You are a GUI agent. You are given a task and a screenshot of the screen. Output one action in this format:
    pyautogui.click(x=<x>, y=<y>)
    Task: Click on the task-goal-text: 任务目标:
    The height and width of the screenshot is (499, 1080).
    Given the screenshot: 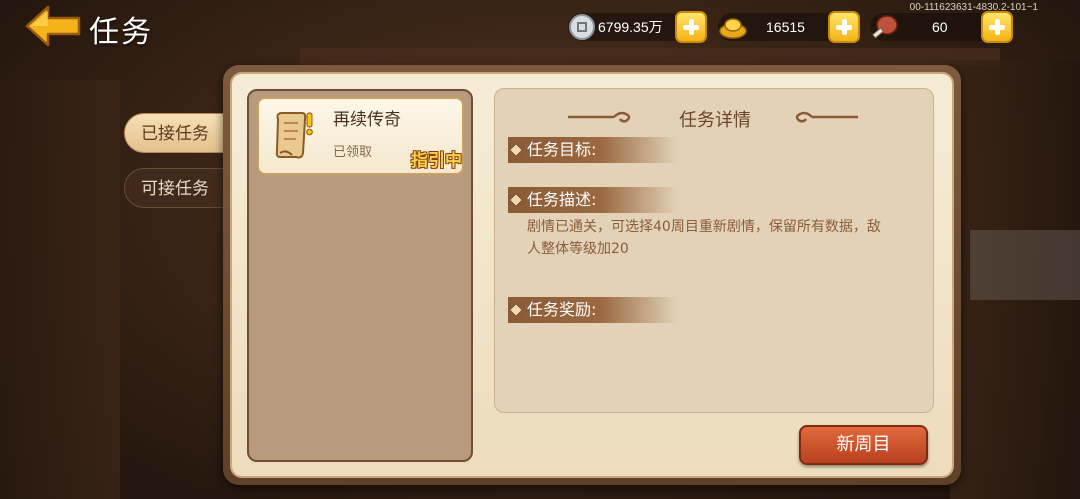 What is the action you would take?
    pyautogui.click(x=562, y=149)
    